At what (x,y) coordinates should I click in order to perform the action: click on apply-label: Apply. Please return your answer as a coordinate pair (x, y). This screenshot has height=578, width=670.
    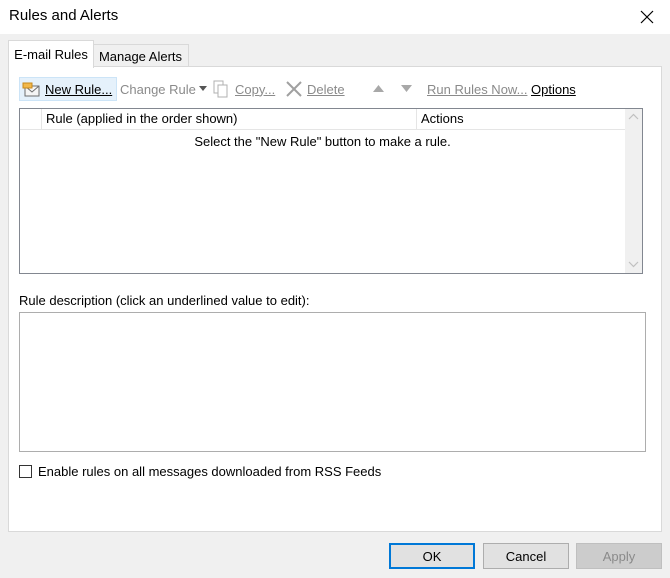
    Looking at the image, I should click on (619, 556).